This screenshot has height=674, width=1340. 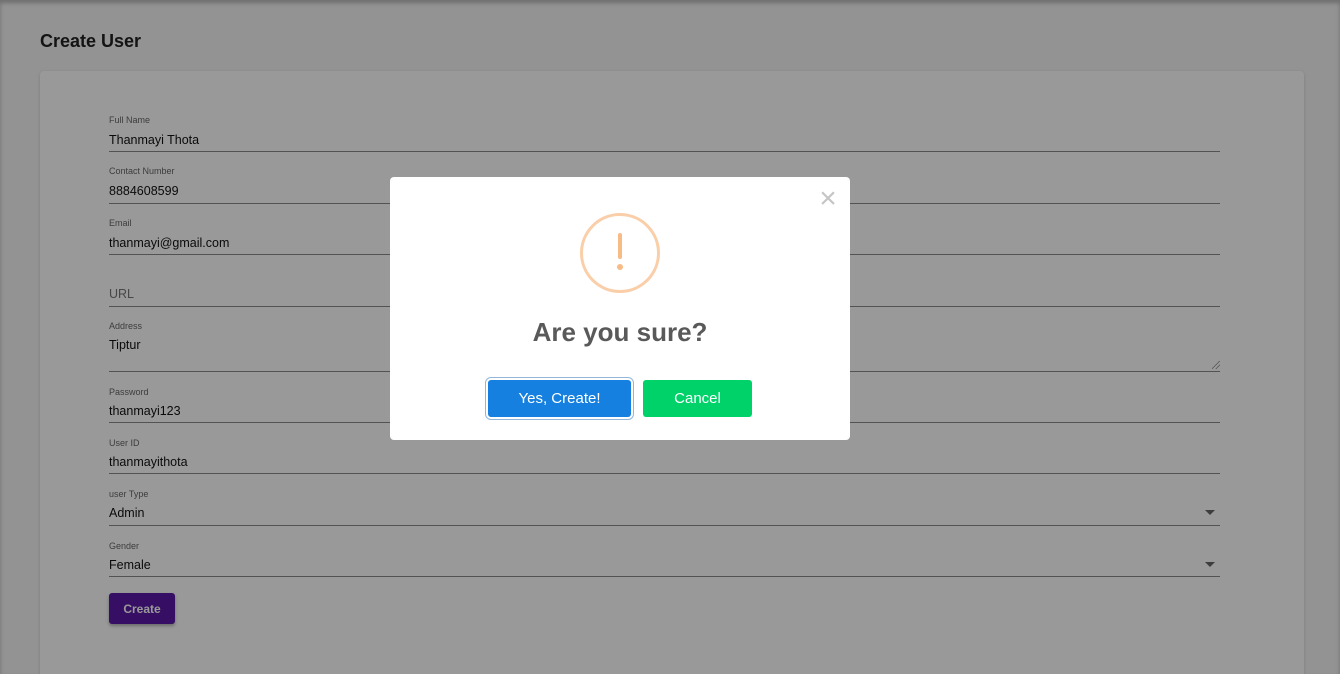 What do you see at coordinates (828, 199) in the screenshot?
I see `close-icon: ×` at bounding box center [828, 199].